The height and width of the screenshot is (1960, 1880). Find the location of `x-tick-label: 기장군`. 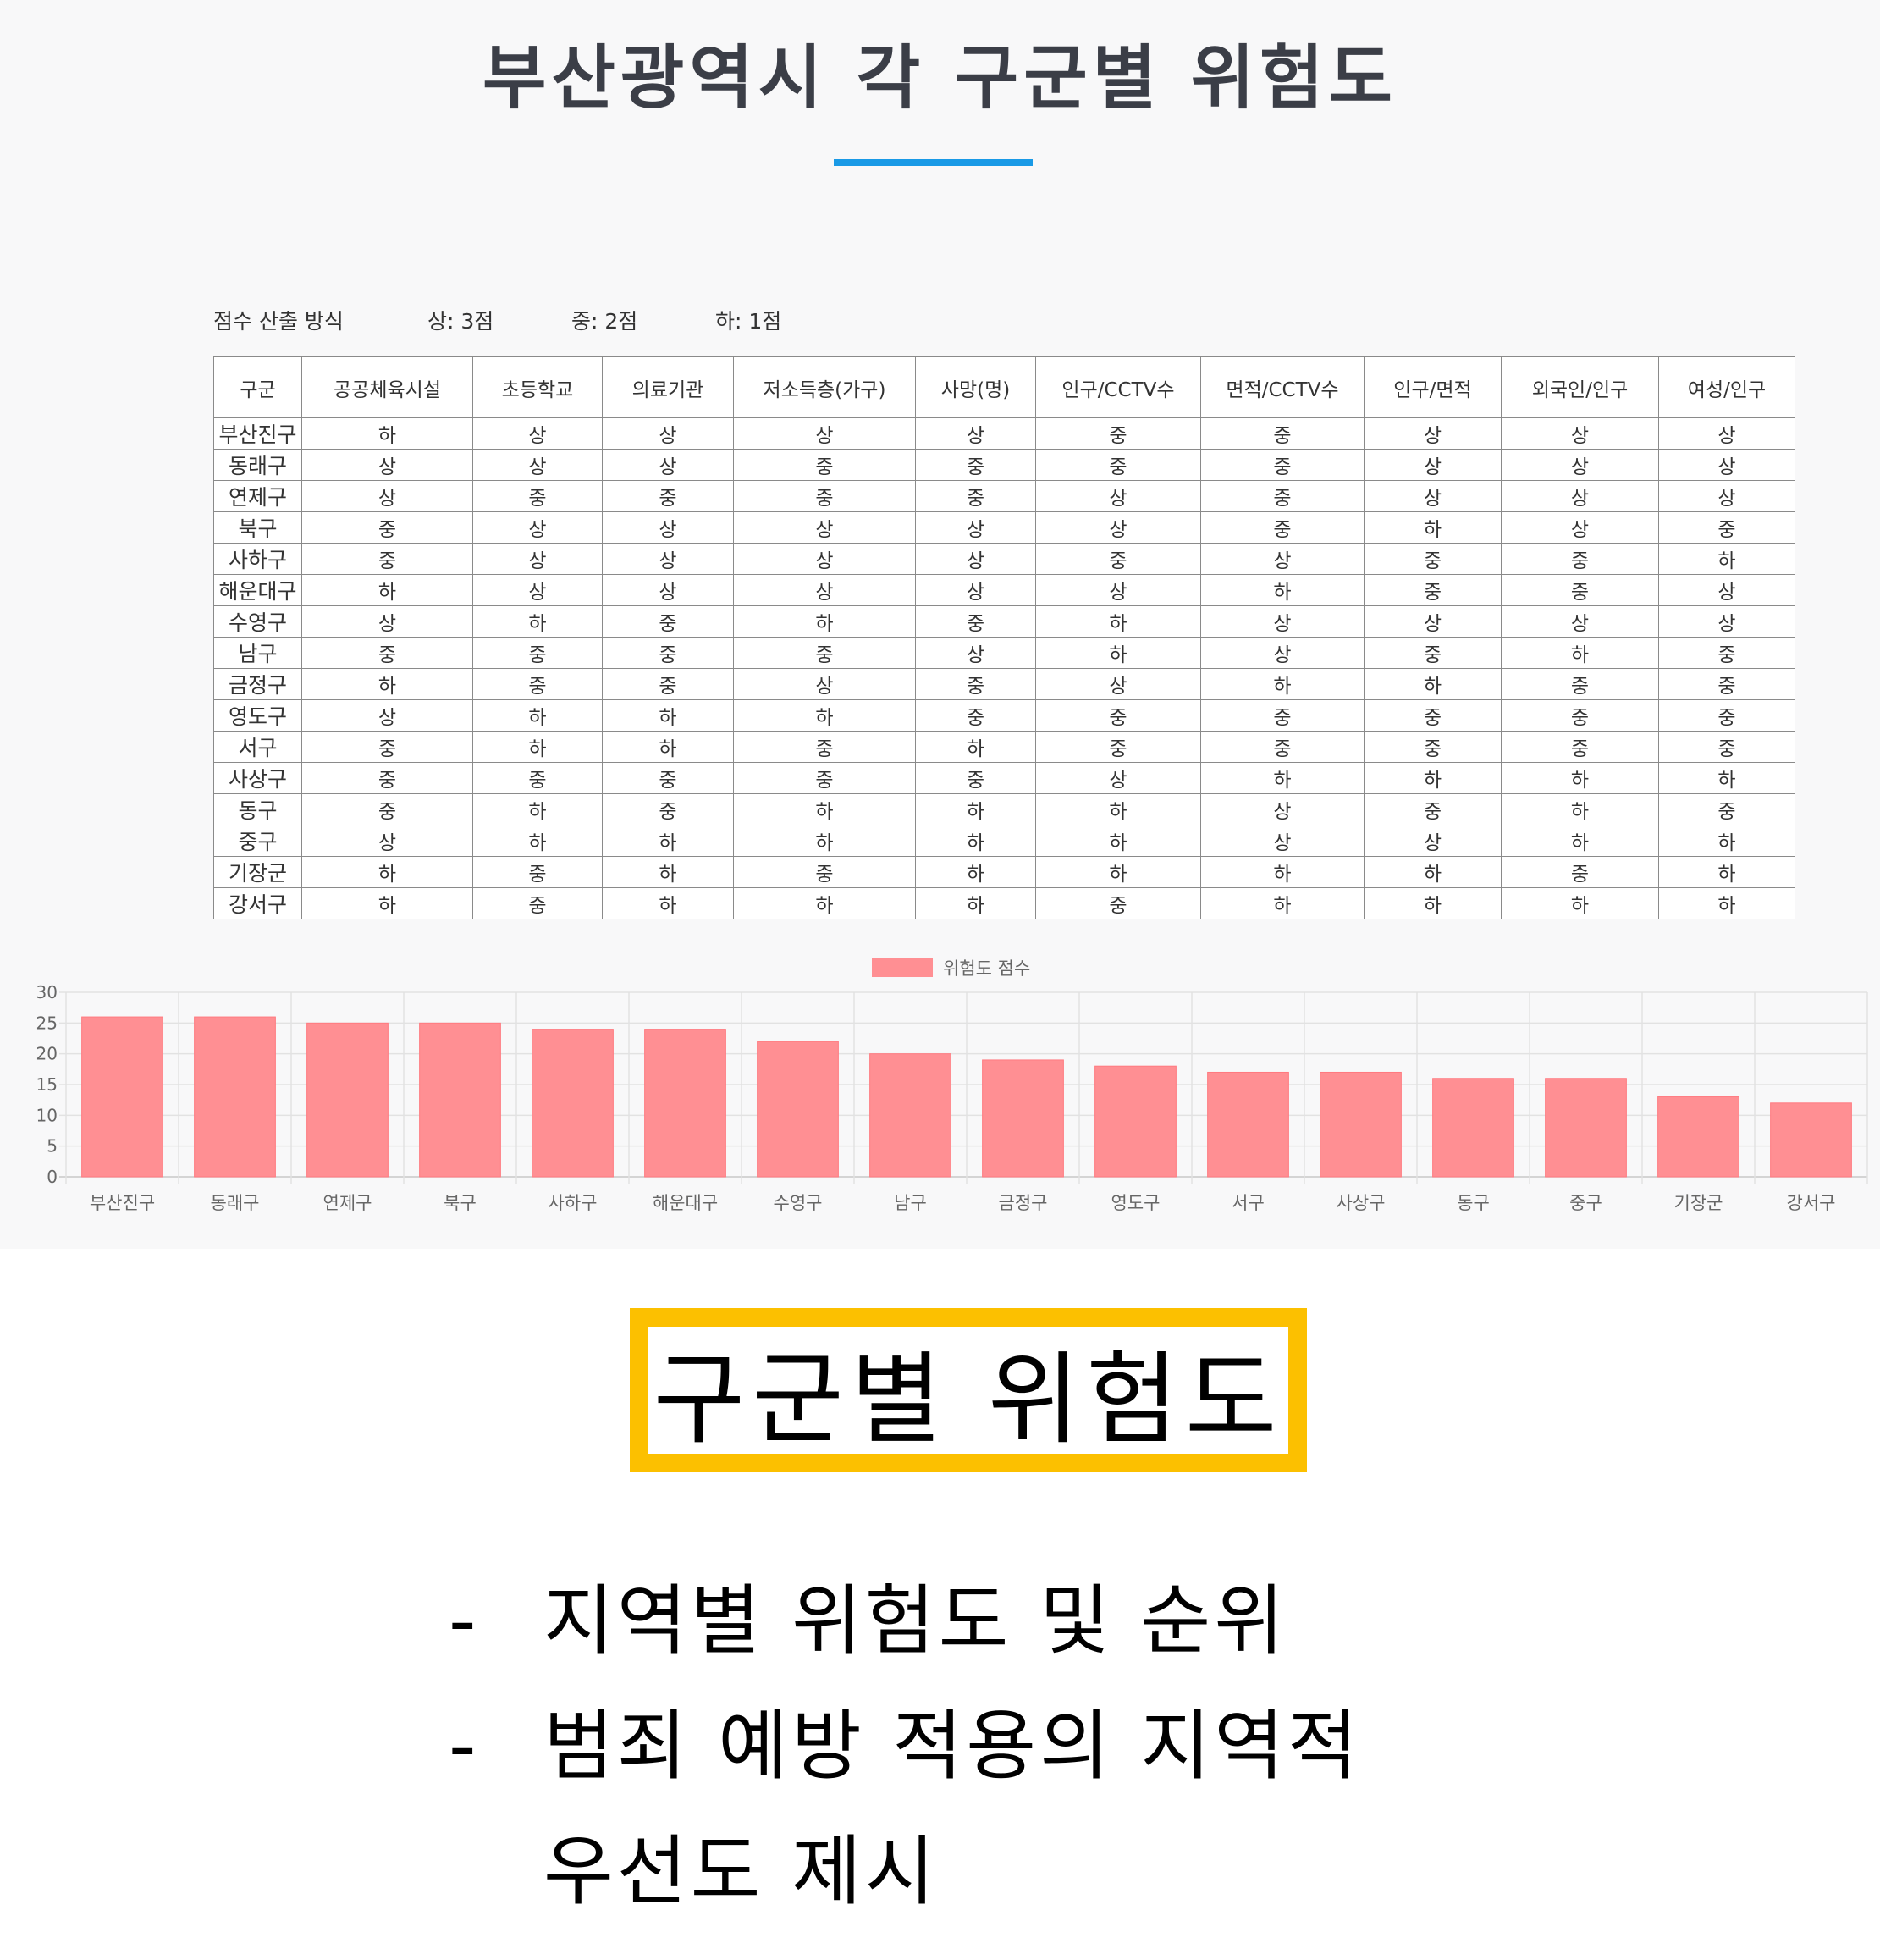

x-tick-label: 기장군 is located at coordinates (1698, 1203).